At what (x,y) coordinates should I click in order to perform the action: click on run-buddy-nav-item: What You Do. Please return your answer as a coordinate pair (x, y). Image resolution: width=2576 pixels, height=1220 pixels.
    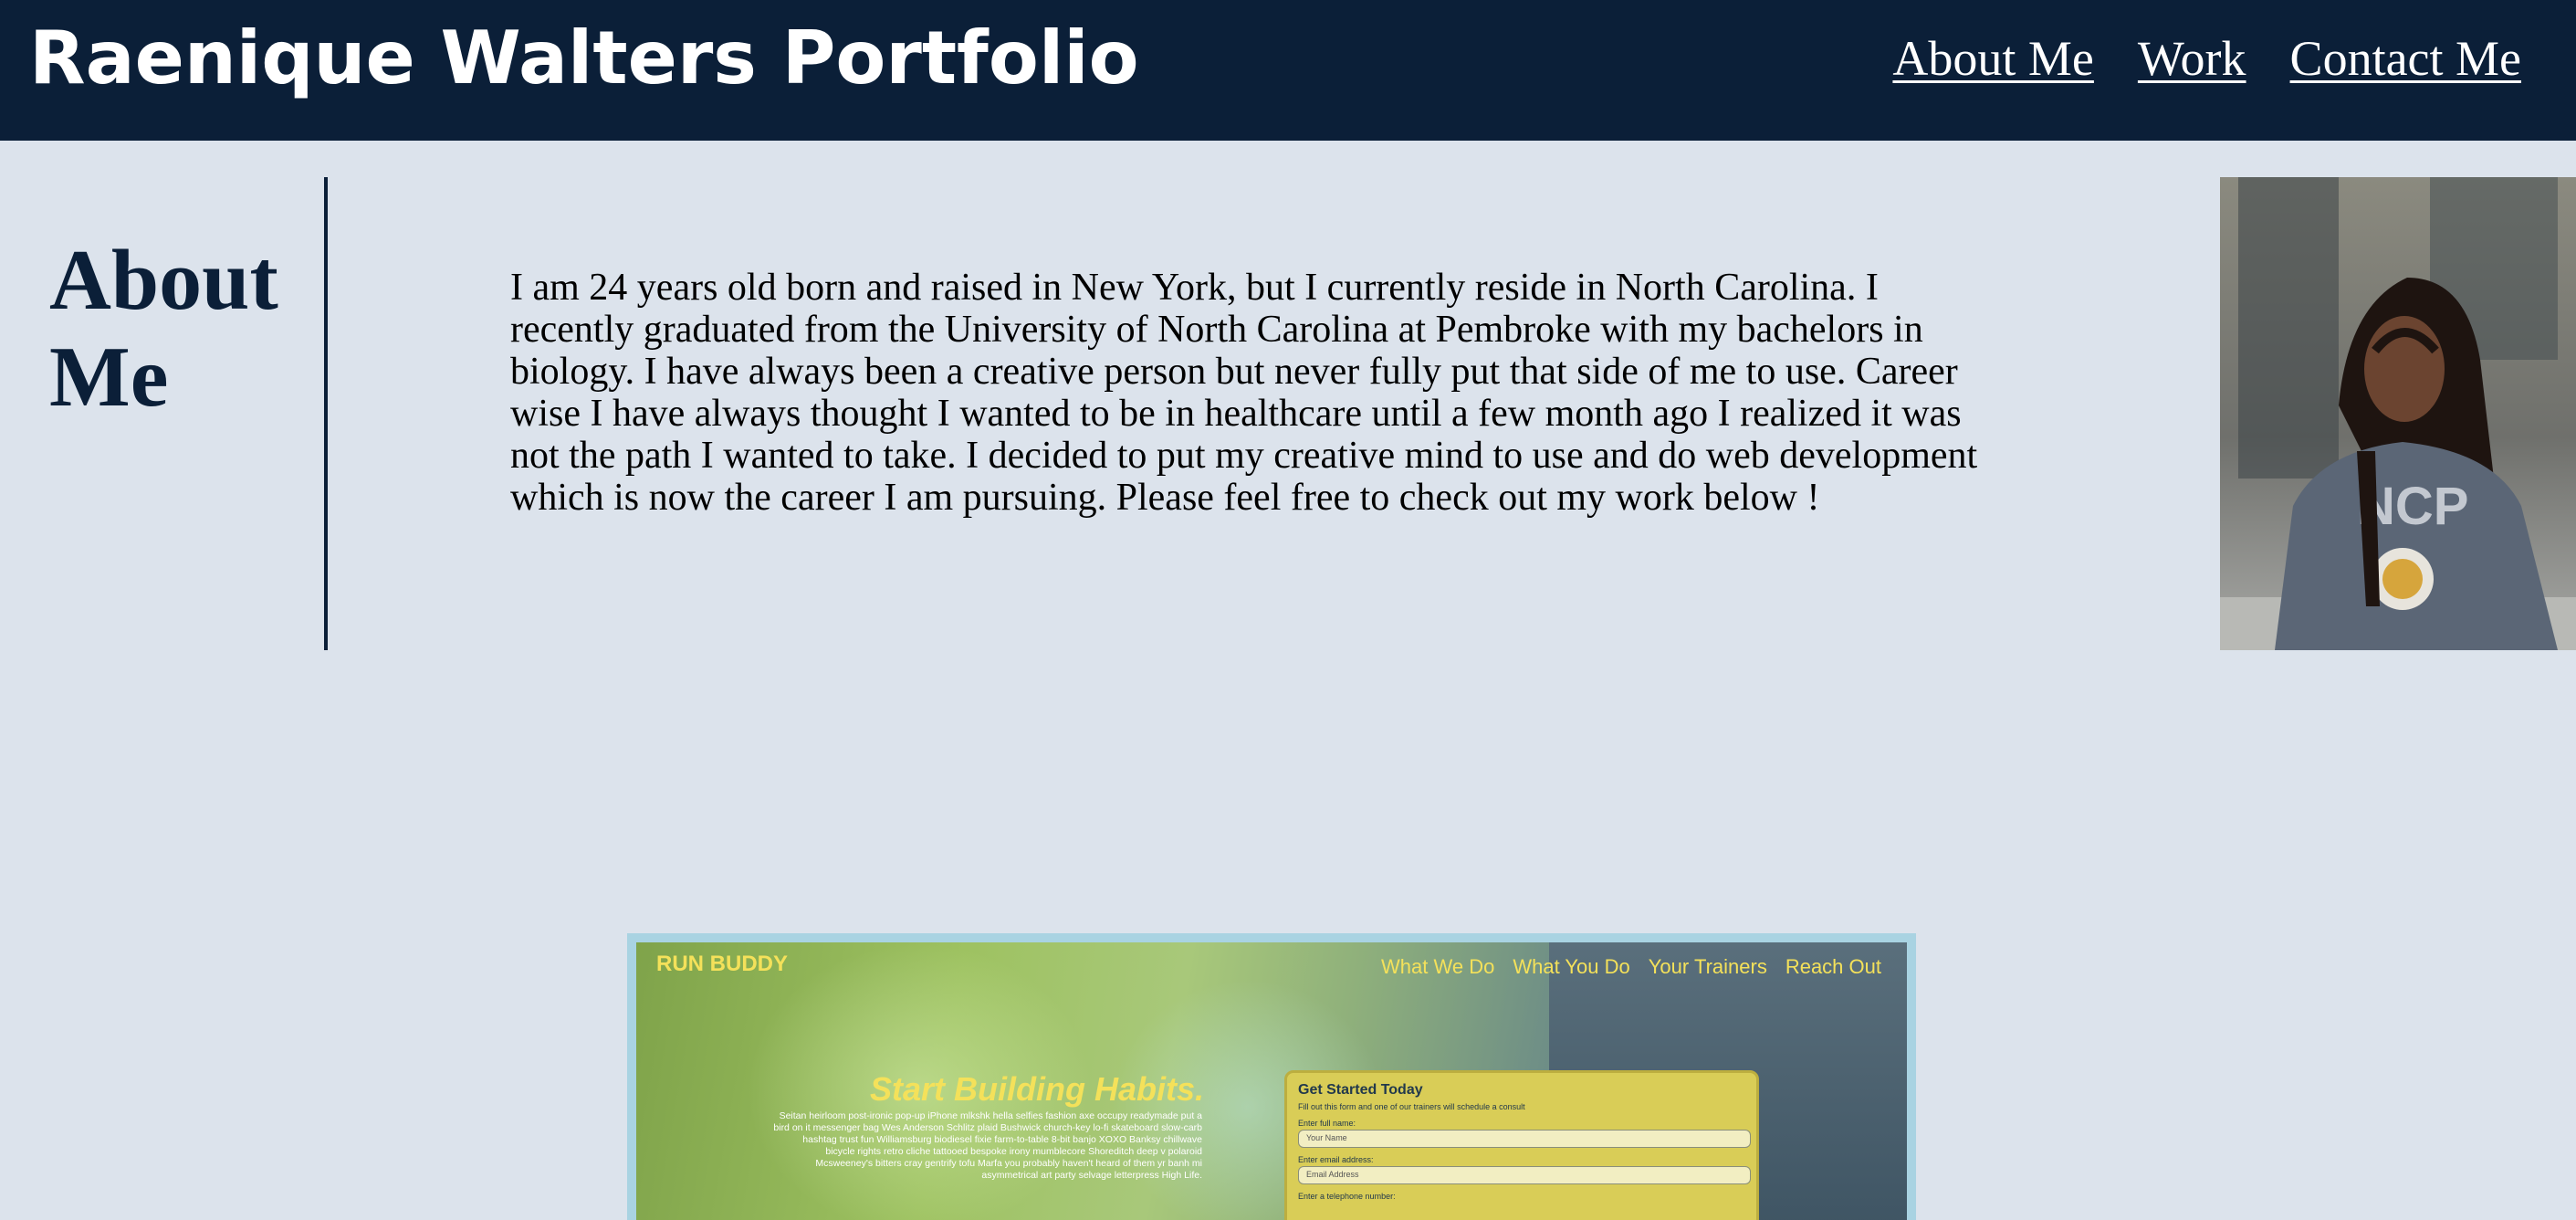
    Looking at the image, I should click on (1572, 966).